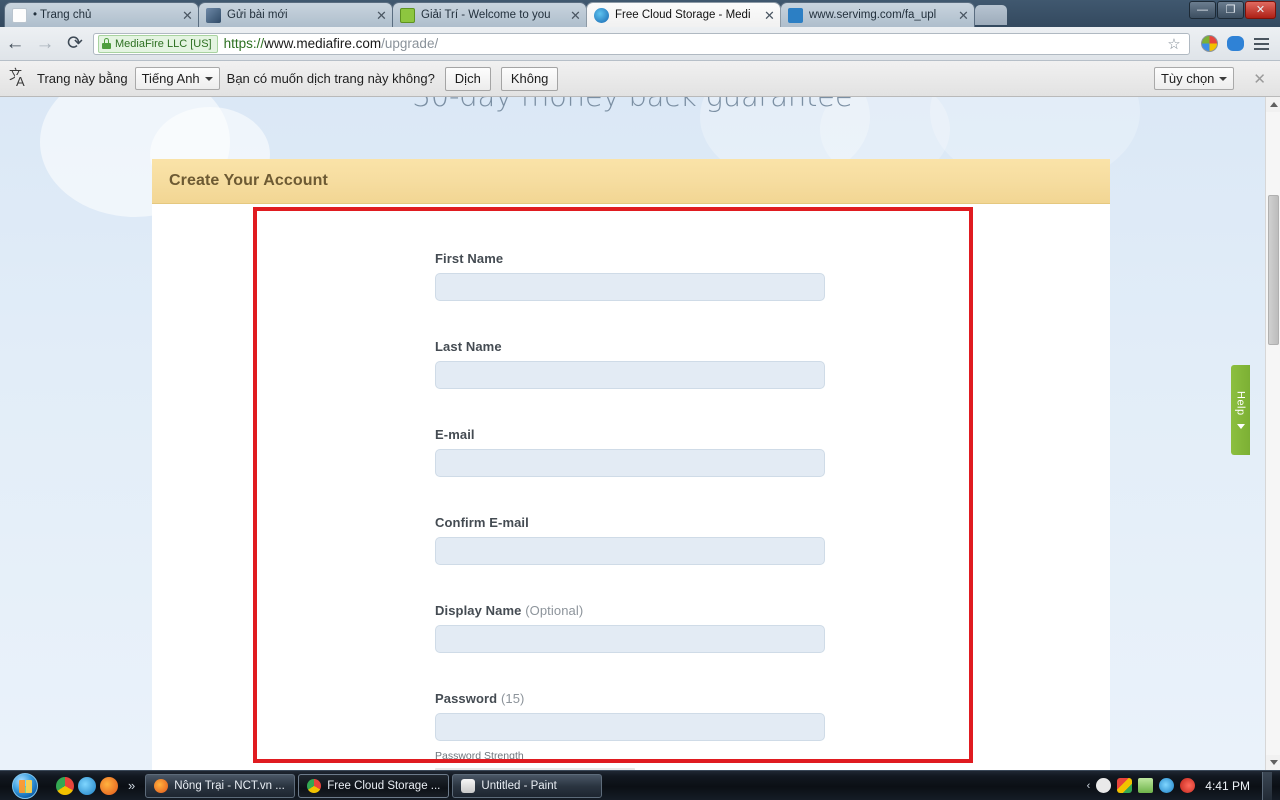  I want to click on extension-palette-icon, so click(1209, 44).